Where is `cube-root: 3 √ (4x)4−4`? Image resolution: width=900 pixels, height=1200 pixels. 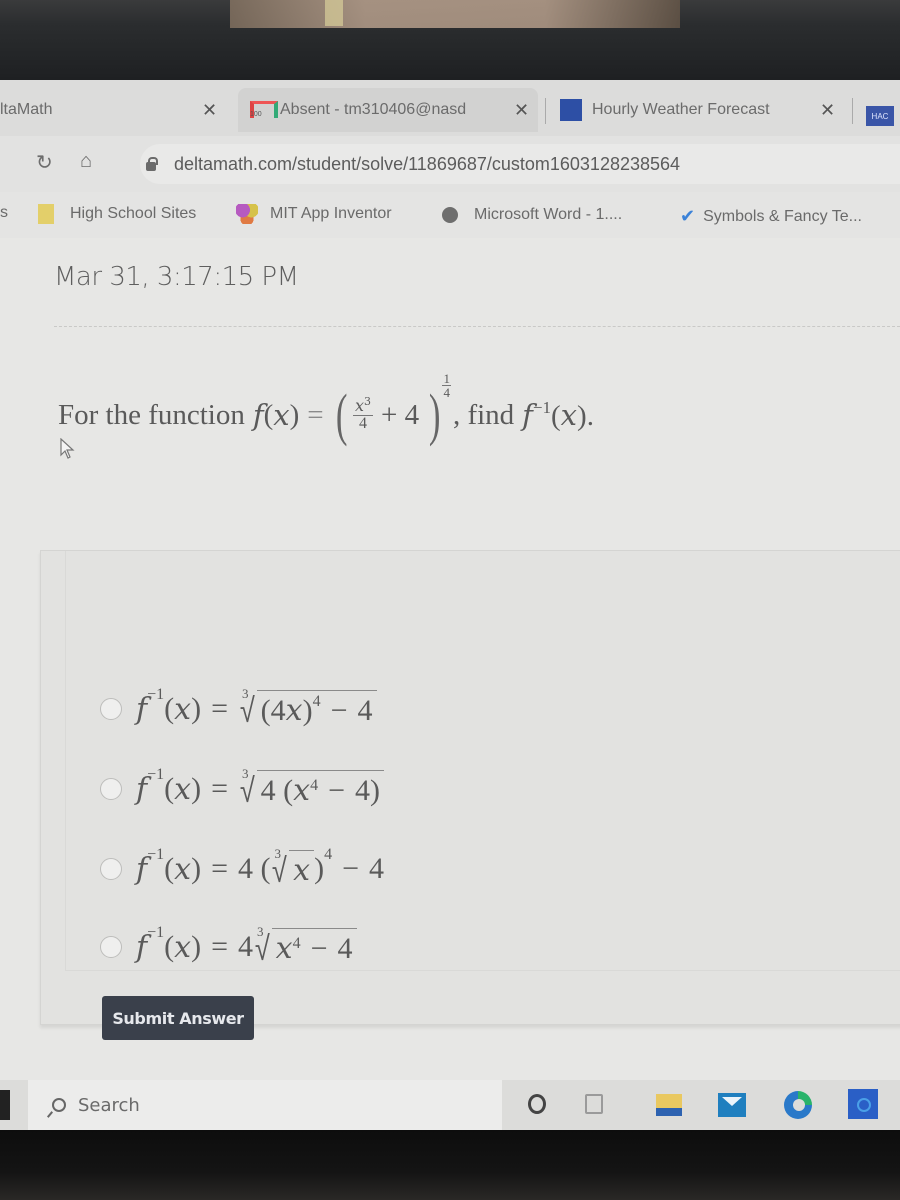
cube-root: 3 √ (4x)4−4 is located at coordinates (307, 707).